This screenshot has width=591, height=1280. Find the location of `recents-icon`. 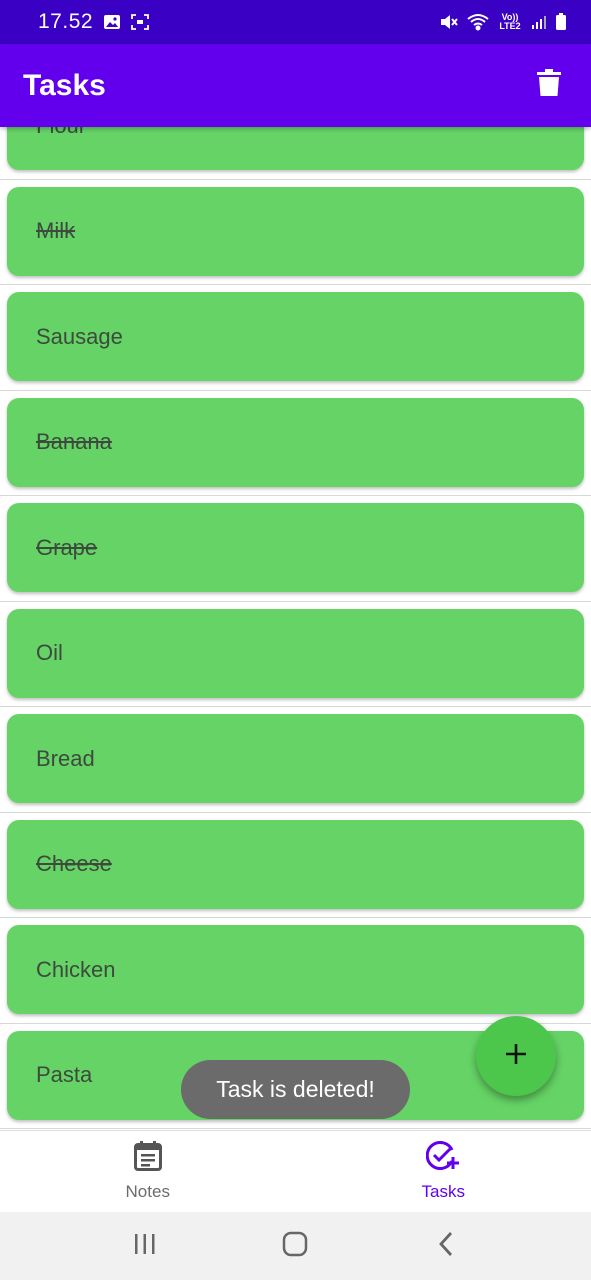

recents-icon is located at coordinates (145, 1246).